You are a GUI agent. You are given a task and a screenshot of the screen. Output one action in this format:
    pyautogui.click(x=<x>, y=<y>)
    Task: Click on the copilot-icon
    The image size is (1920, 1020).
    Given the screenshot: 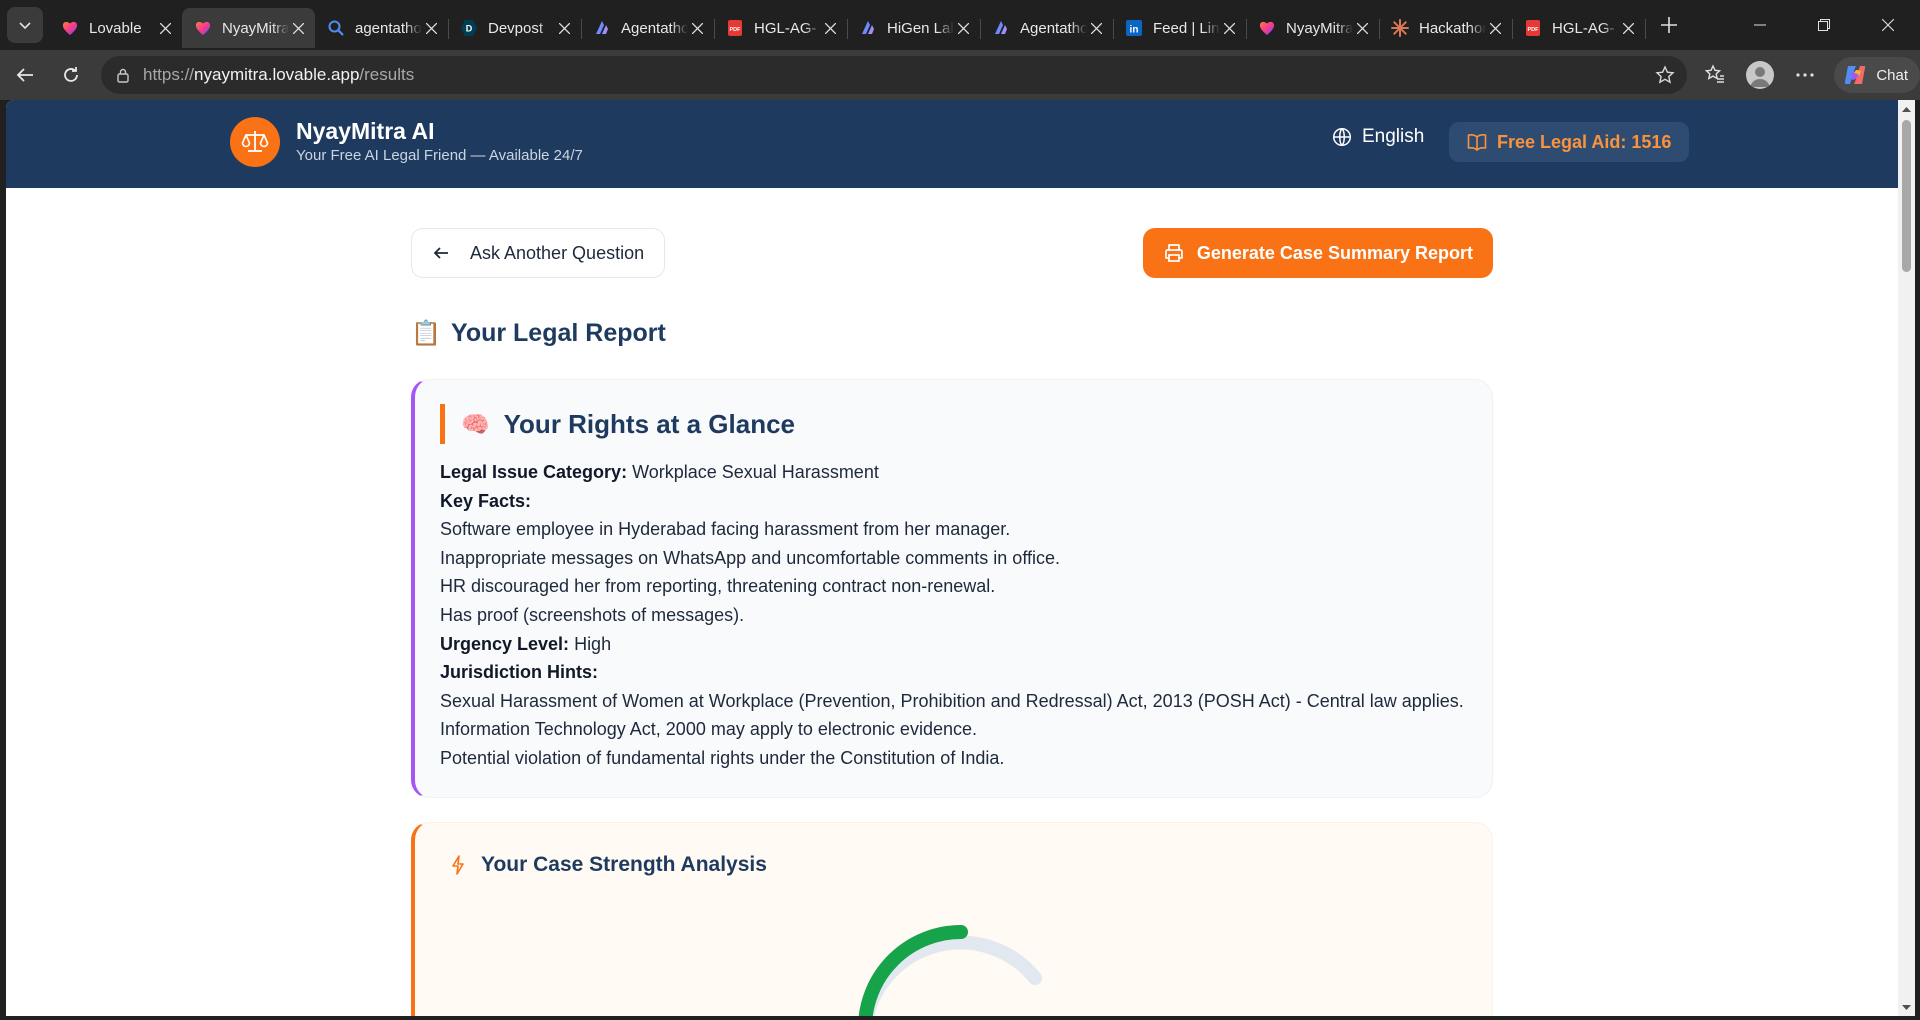 What is the action you would take?
    pyautogui.click(x=1855, y=75)
    